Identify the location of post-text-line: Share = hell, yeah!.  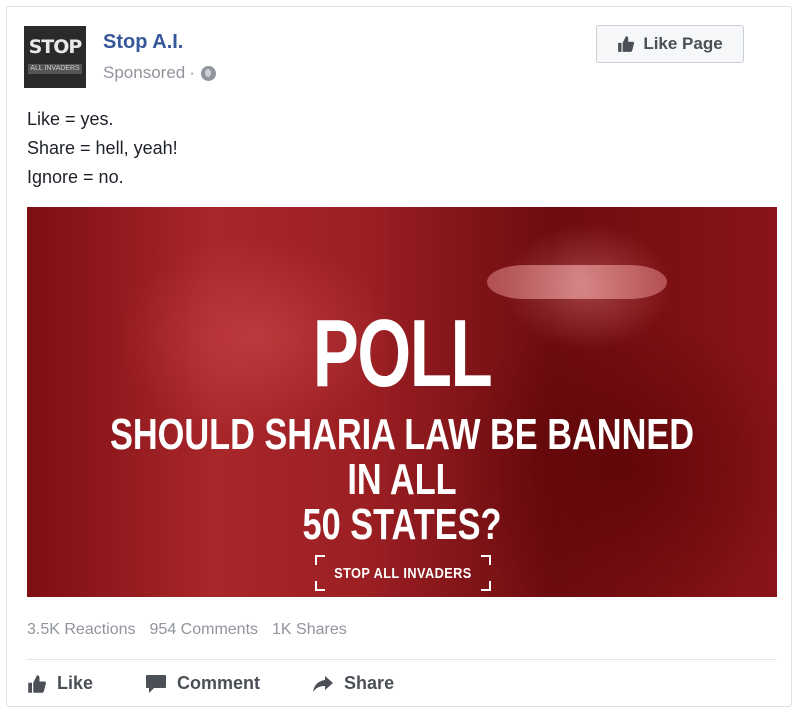
(102, 148).